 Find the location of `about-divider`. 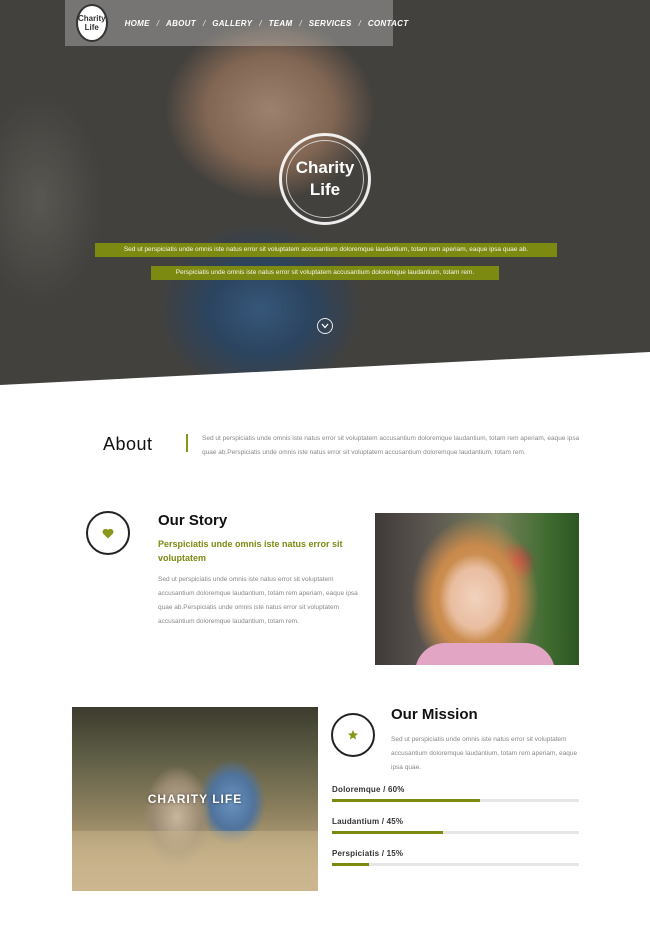

about-divider is located at coordinates (187, 443).